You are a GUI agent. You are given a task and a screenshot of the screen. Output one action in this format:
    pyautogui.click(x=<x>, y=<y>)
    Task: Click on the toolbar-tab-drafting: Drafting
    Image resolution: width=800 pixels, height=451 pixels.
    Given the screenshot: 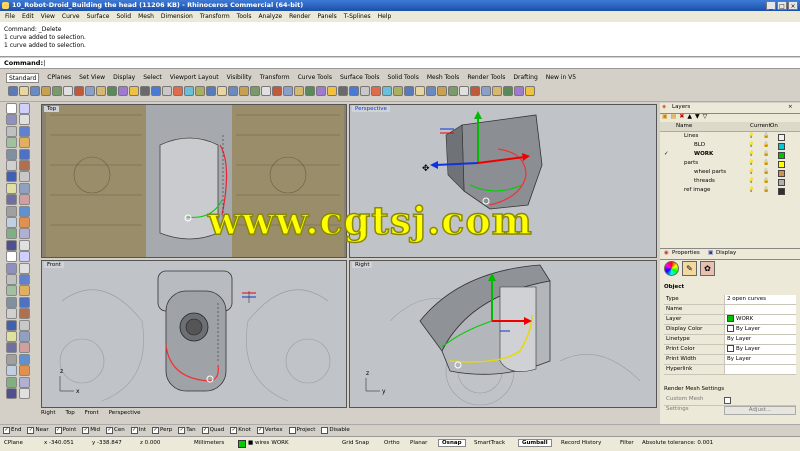 What is the action you would take?
    pyautogui.click(x=525, y=78)
    